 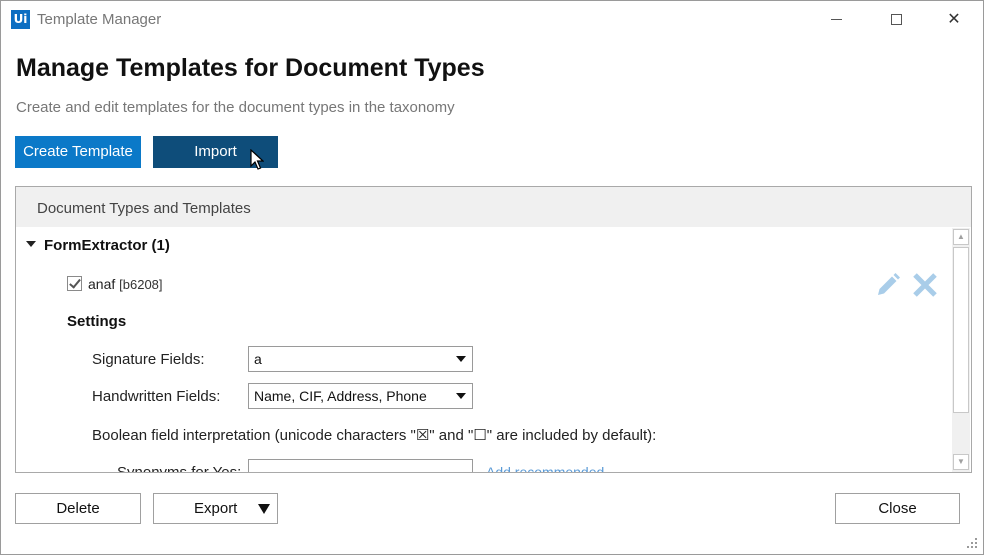 What do you see at coordinates (97, 321) in the screenshot?
I see `settings-heading: Settings` at bounding box center [97, 321].